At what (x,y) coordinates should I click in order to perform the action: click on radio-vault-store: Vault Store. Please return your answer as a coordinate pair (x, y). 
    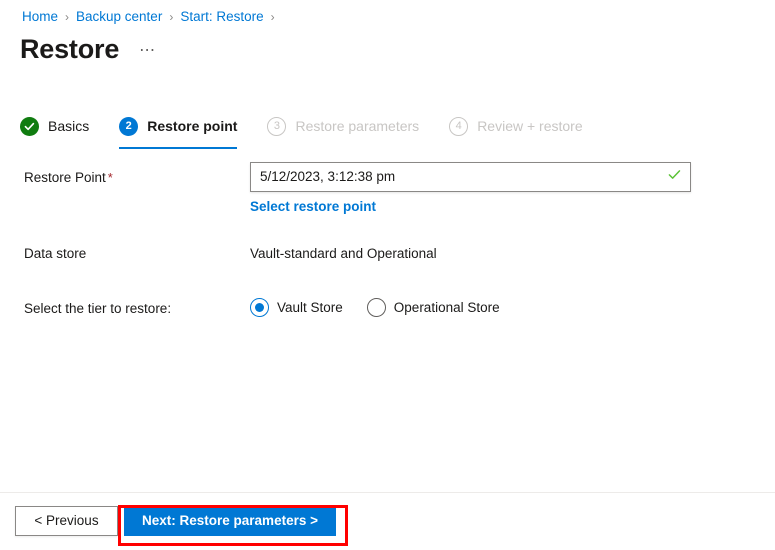
    Looking at the image, I should click on (296, 307).